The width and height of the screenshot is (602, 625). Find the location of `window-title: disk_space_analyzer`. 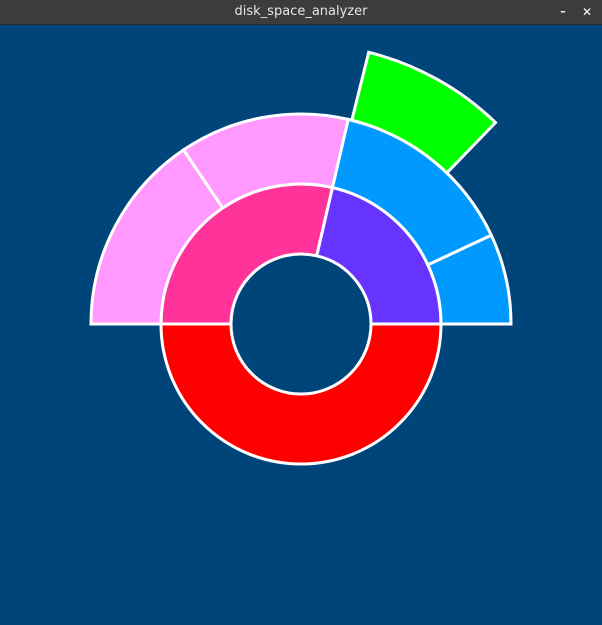

window-title: disk_space_analyzer is located at coordinates (301, 11).